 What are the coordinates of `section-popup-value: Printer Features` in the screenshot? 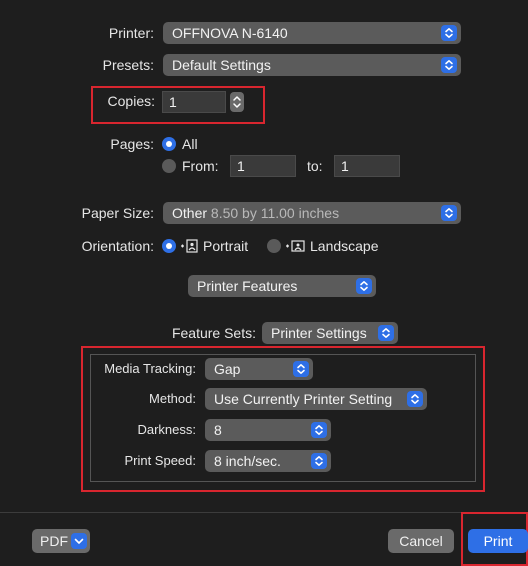 It's located at (247, 286).